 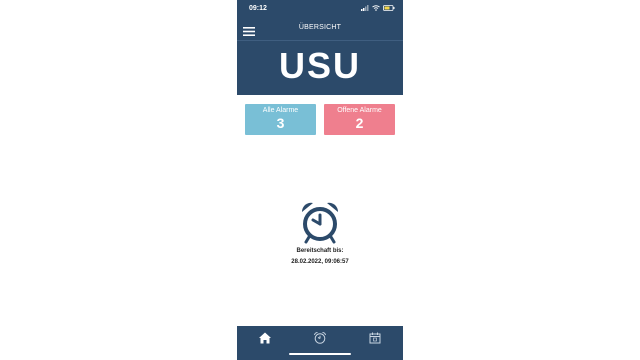 I want to click on open-alarms-card: Offene Alarme 2, so click(x=359, y=119).